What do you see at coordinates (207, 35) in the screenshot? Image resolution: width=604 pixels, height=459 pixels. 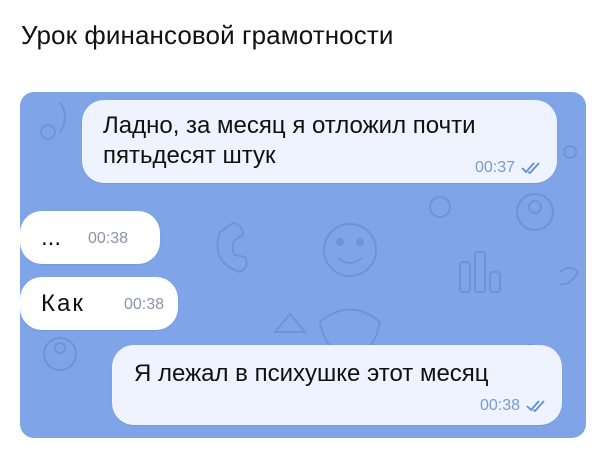 I see `page-title: Урок финансовой грамотности` at bounding box center [207, 35].